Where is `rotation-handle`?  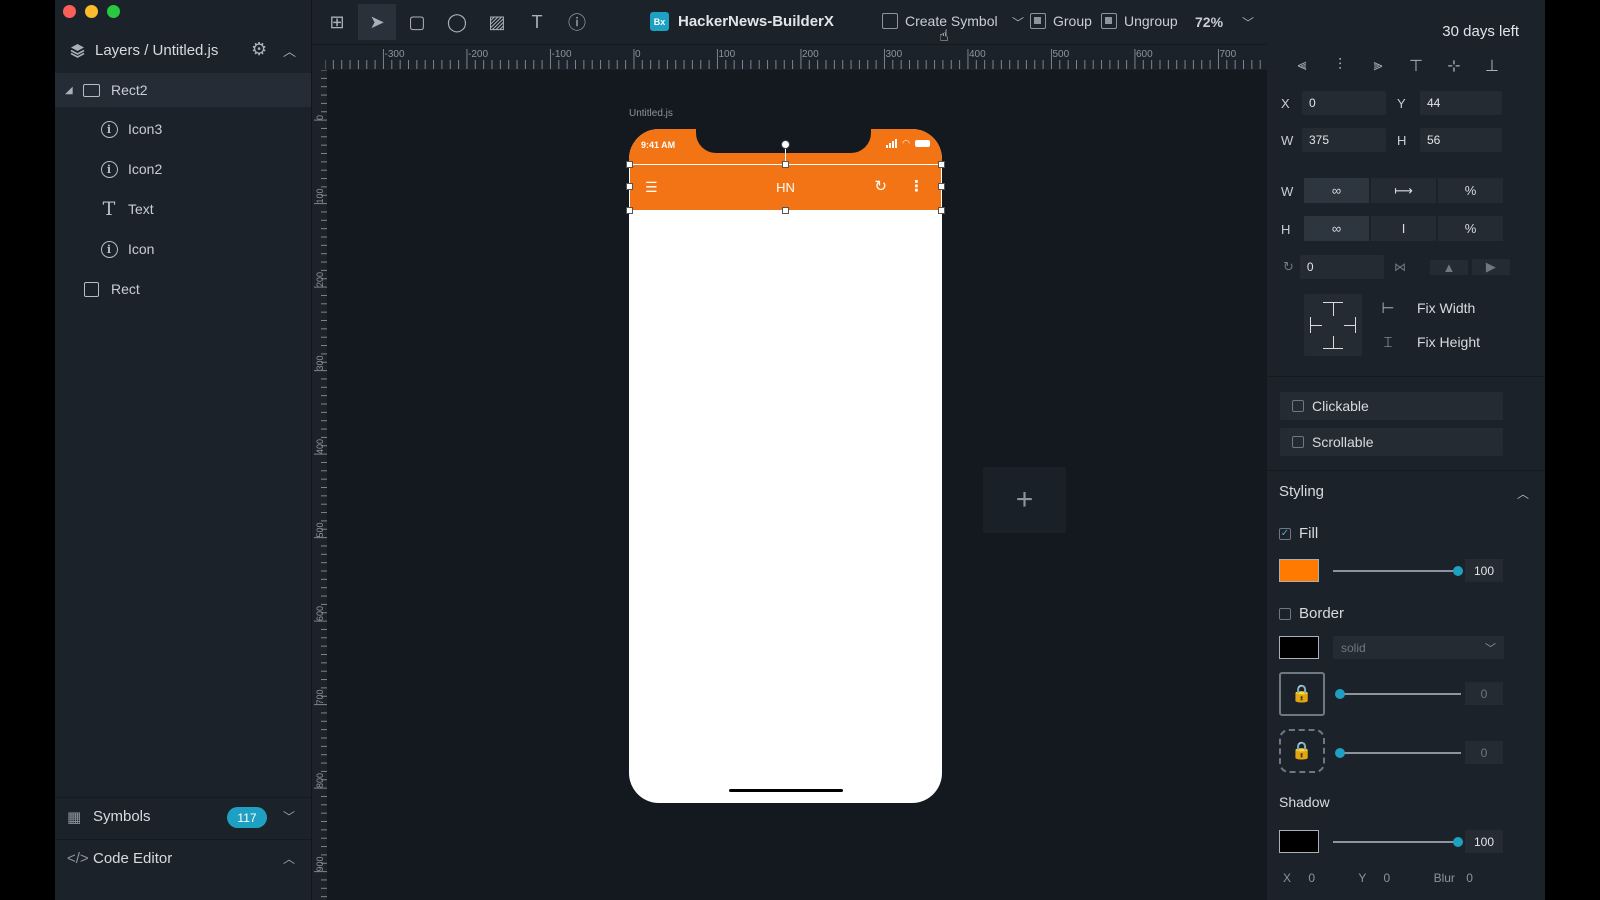 rotation-handle is located at coordinates (785, 144).